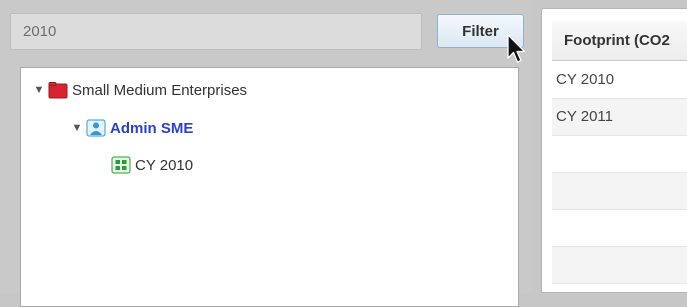  Describe the element at coordinates (160, 90) in the screenshot. I see `tree-node-label: Small Medium Enterprises` at that location.